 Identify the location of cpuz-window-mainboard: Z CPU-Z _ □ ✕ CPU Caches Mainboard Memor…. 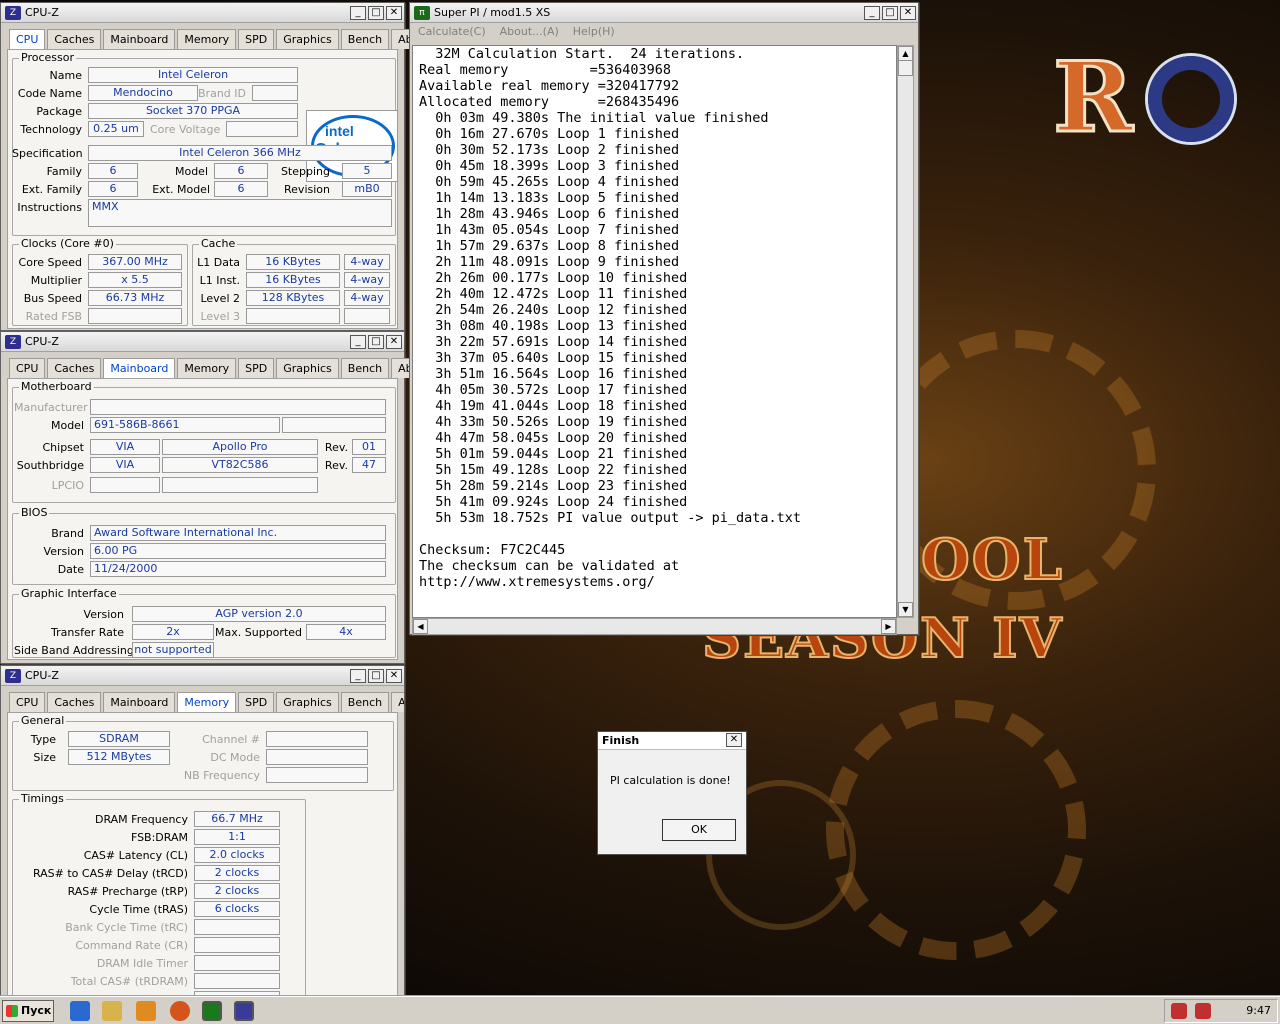
(219, 497).